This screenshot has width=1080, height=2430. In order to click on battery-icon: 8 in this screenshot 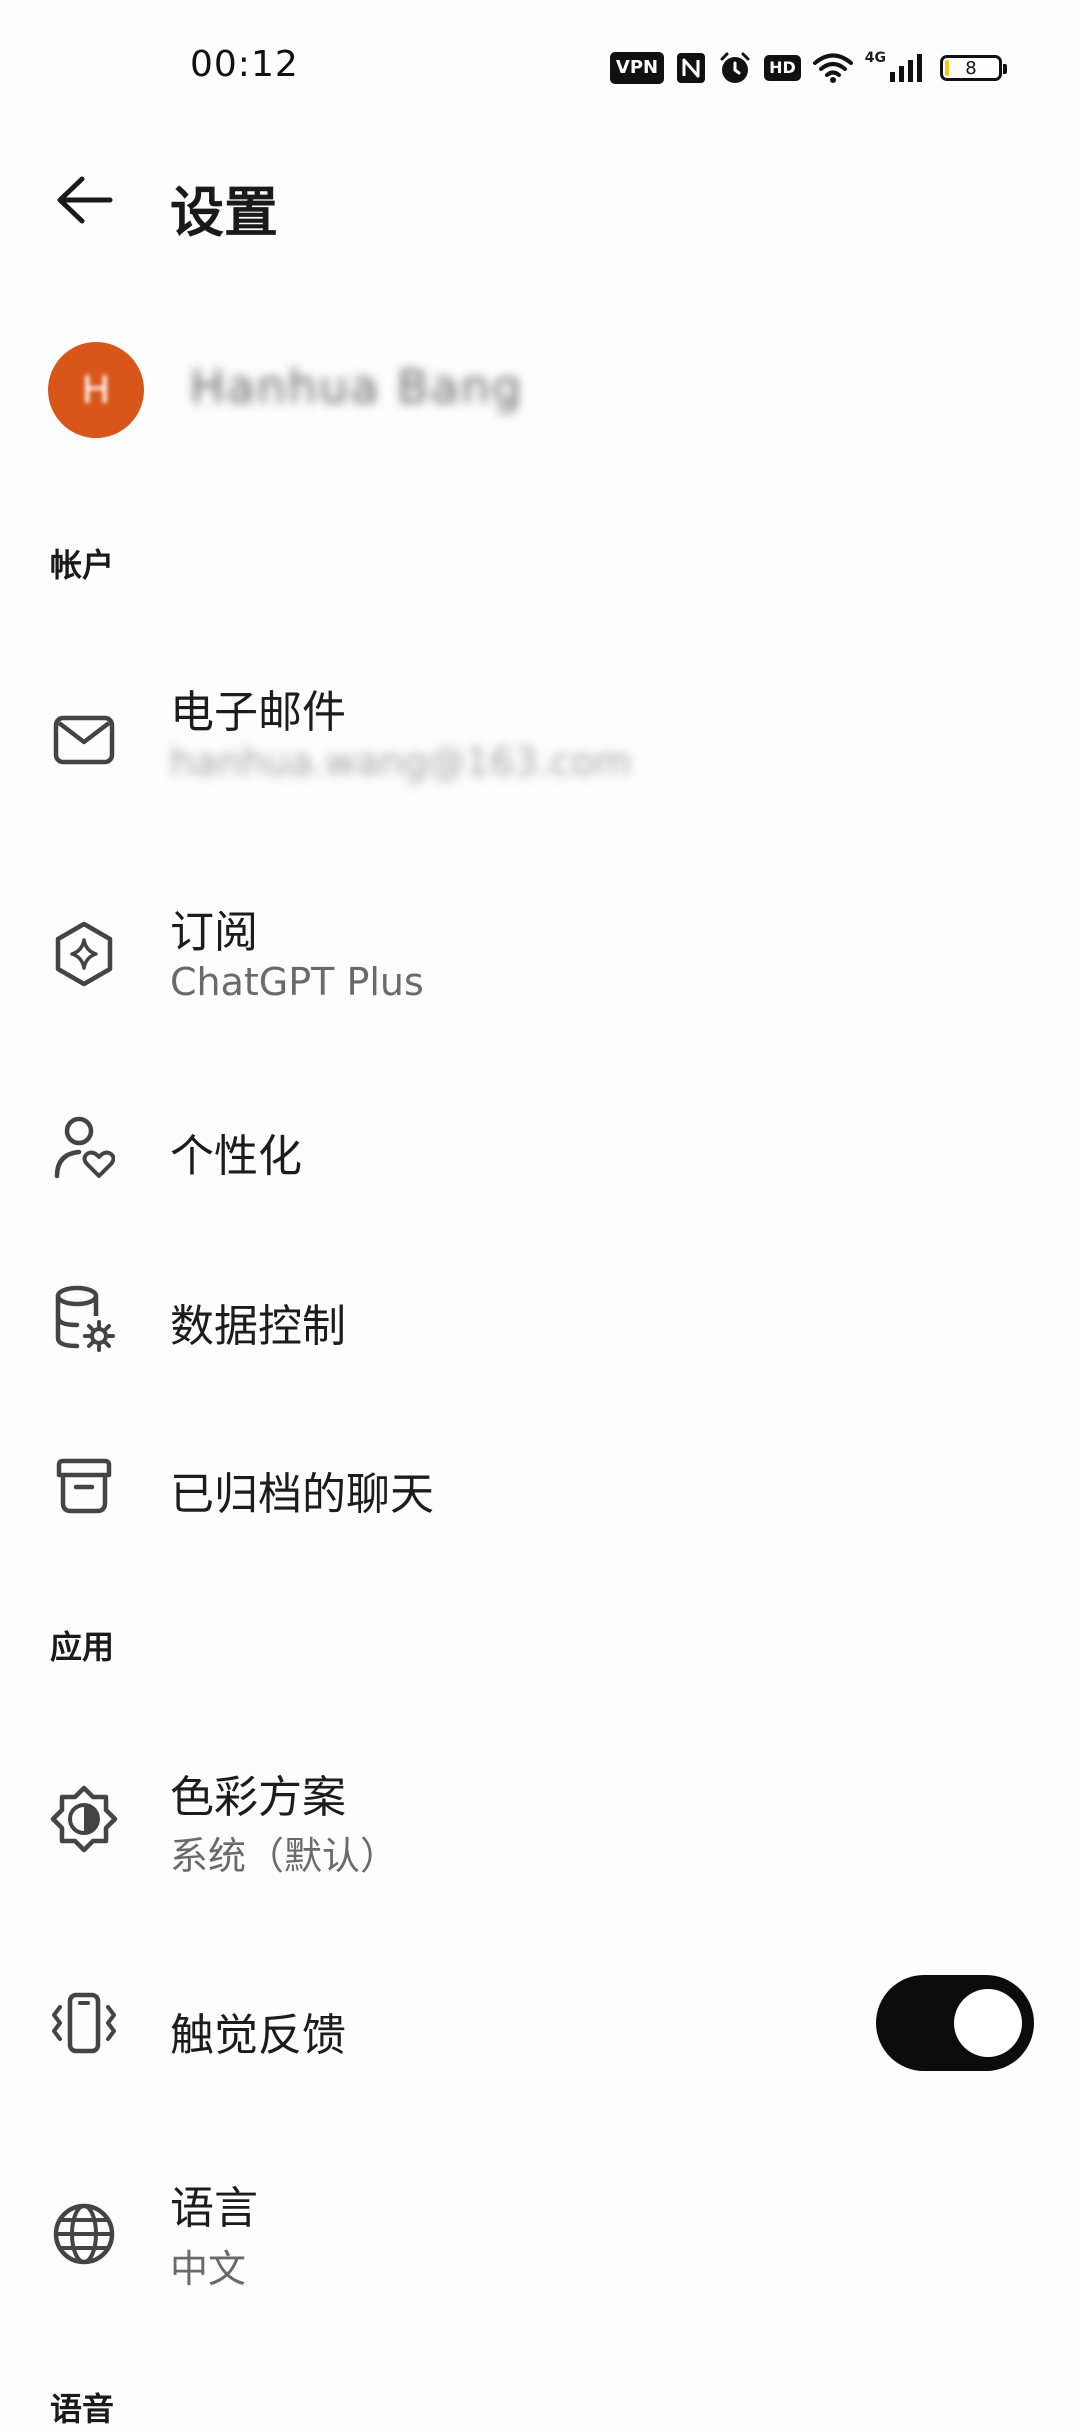, I will do `click(973, 68)`.